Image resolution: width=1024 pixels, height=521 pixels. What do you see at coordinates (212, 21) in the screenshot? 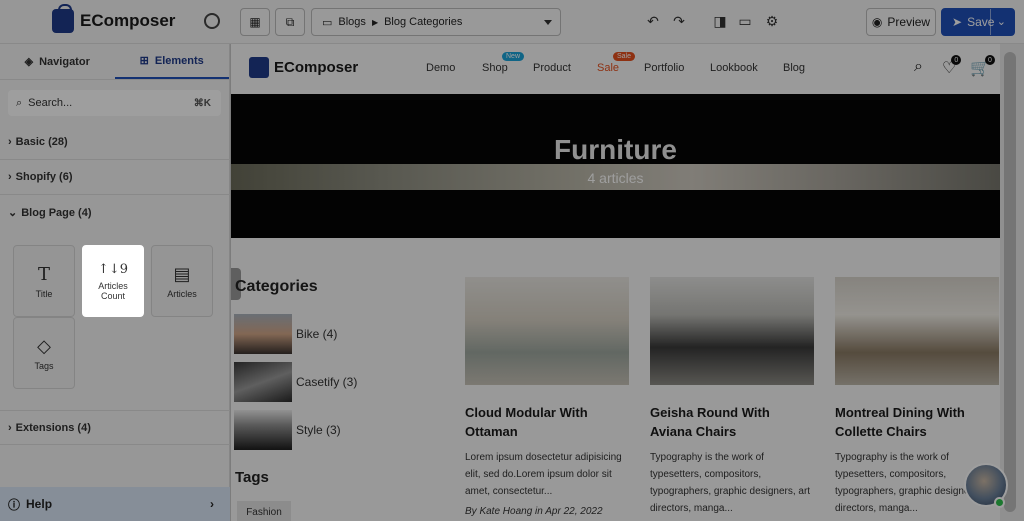
I see `history-icon` at bounding box center [212, 21].